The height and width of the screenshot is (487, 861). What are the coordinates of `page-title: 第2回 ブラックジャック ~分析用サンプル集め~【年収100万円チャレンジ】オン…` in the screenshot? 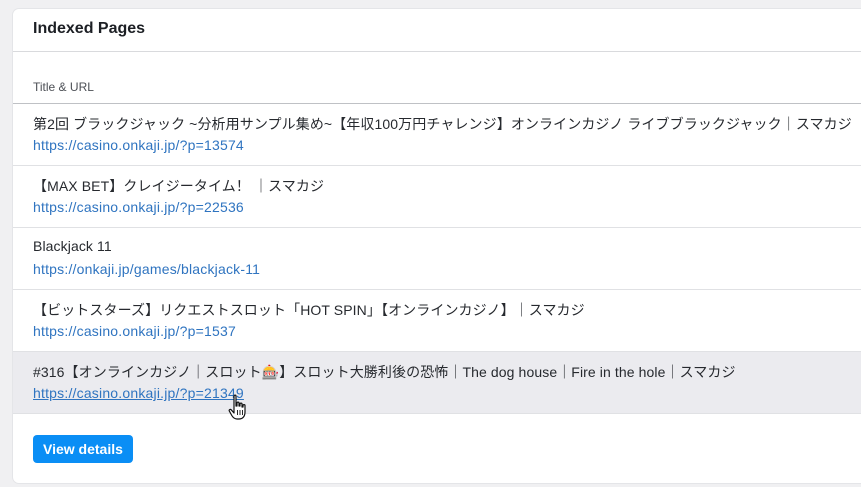 It's located at (442, 124).